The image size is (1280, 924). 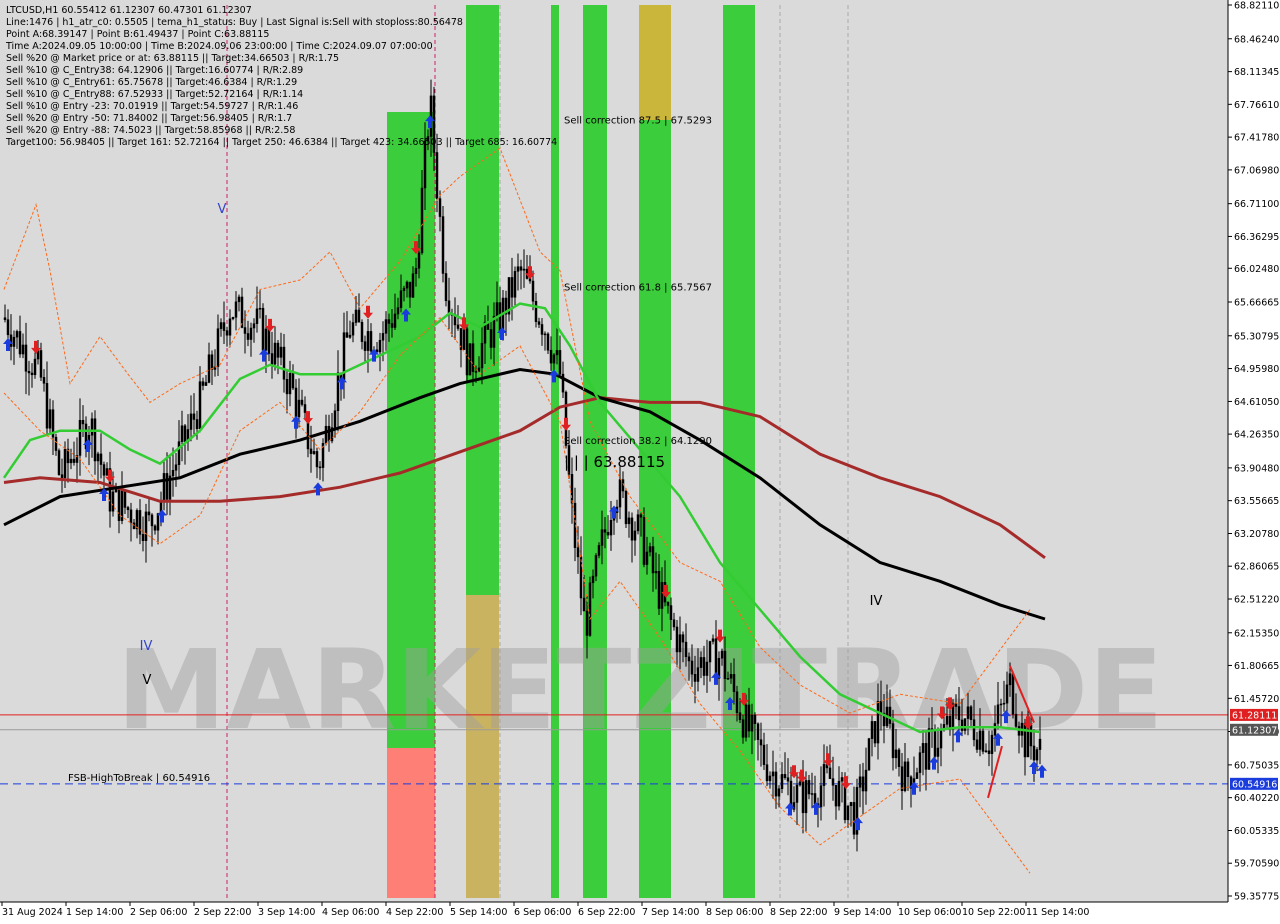 I want to click on x-tick-label: 9 Sep 14:00, so click(x=862, y=912).